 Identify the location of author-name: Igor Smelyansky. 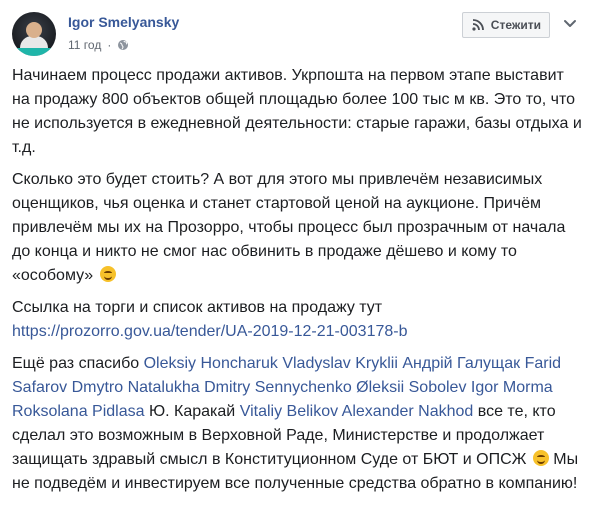
(123, 22).